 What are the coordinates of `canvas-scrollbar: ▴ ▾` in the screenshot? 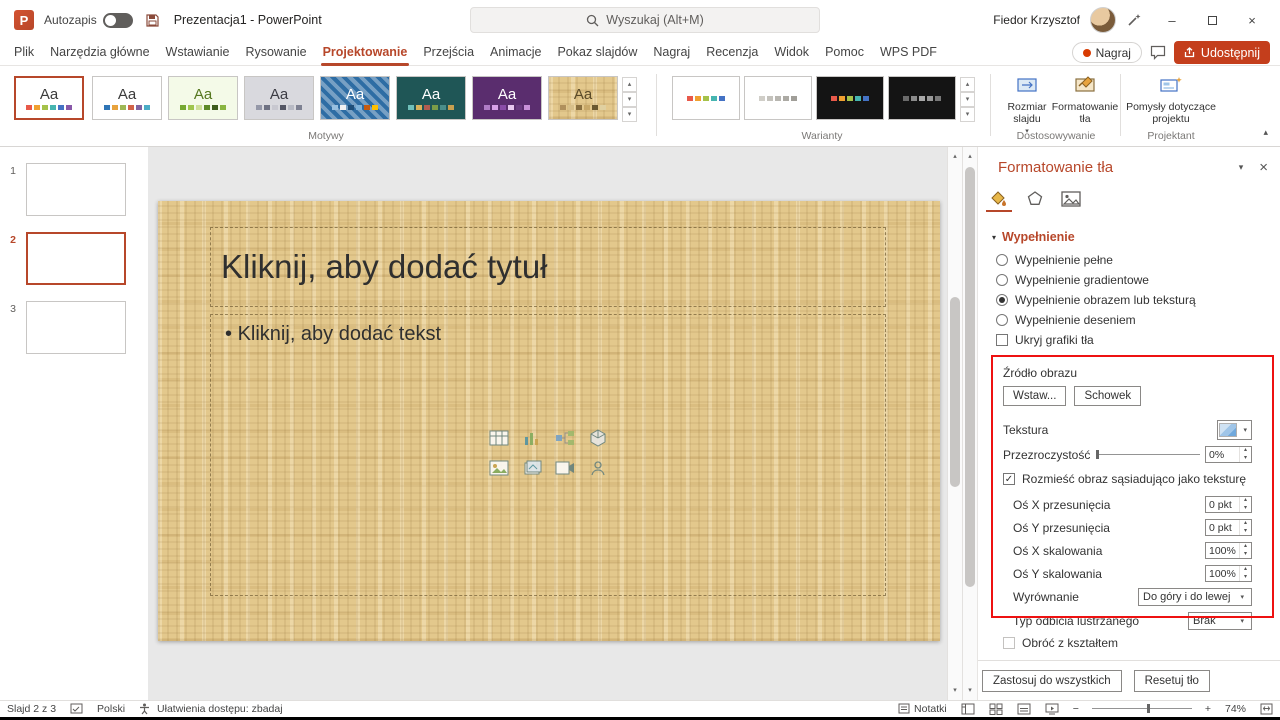 It's located at (954, 423).